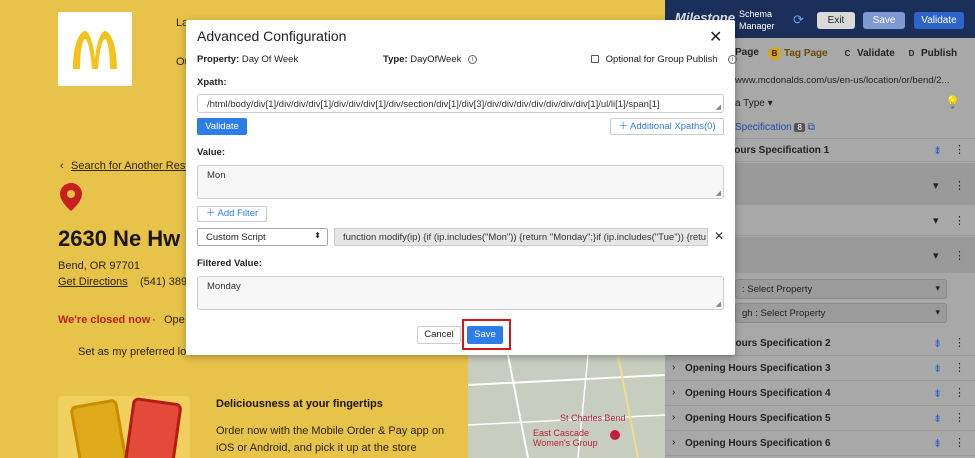 The image size is (975, 458). What do you see at coordinates (715, 37) in the screenshot?
I see `close-icon: ✕` at bounding box center [715, 37].